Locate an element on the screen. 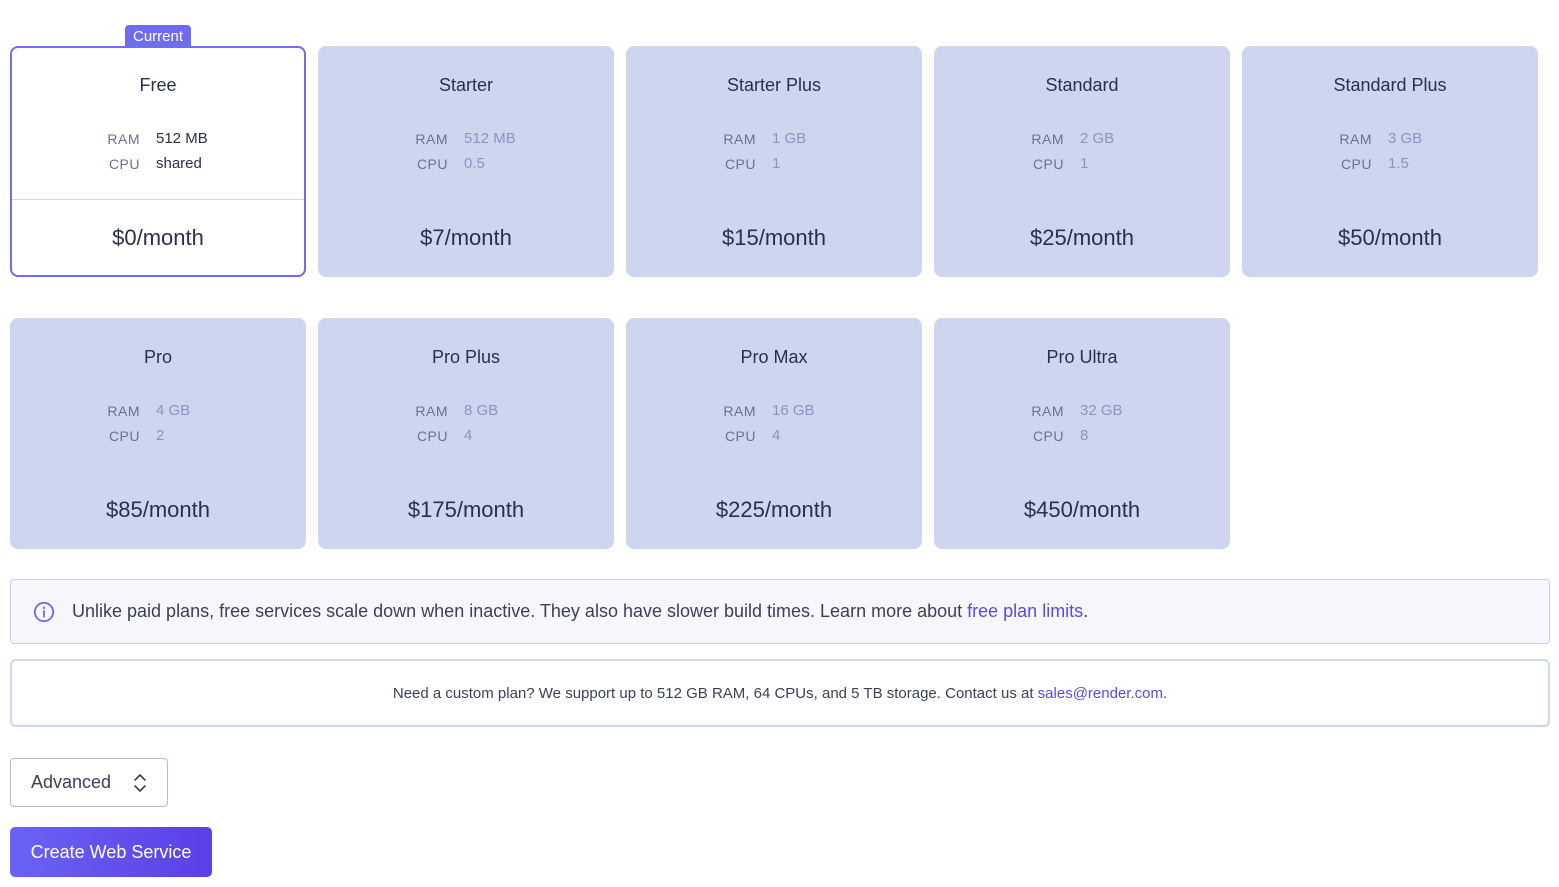 This screenshot has width=1559, height=887. sales-email-link: sales@render.com is located at coordinates (1100, 693).